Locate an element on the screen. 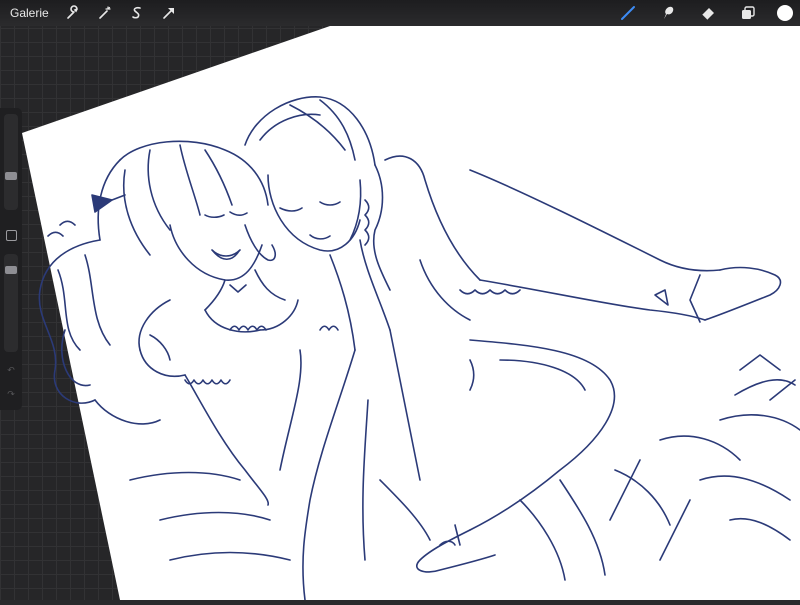  redo-icon: ↷ is located at coordinates (11, 394).